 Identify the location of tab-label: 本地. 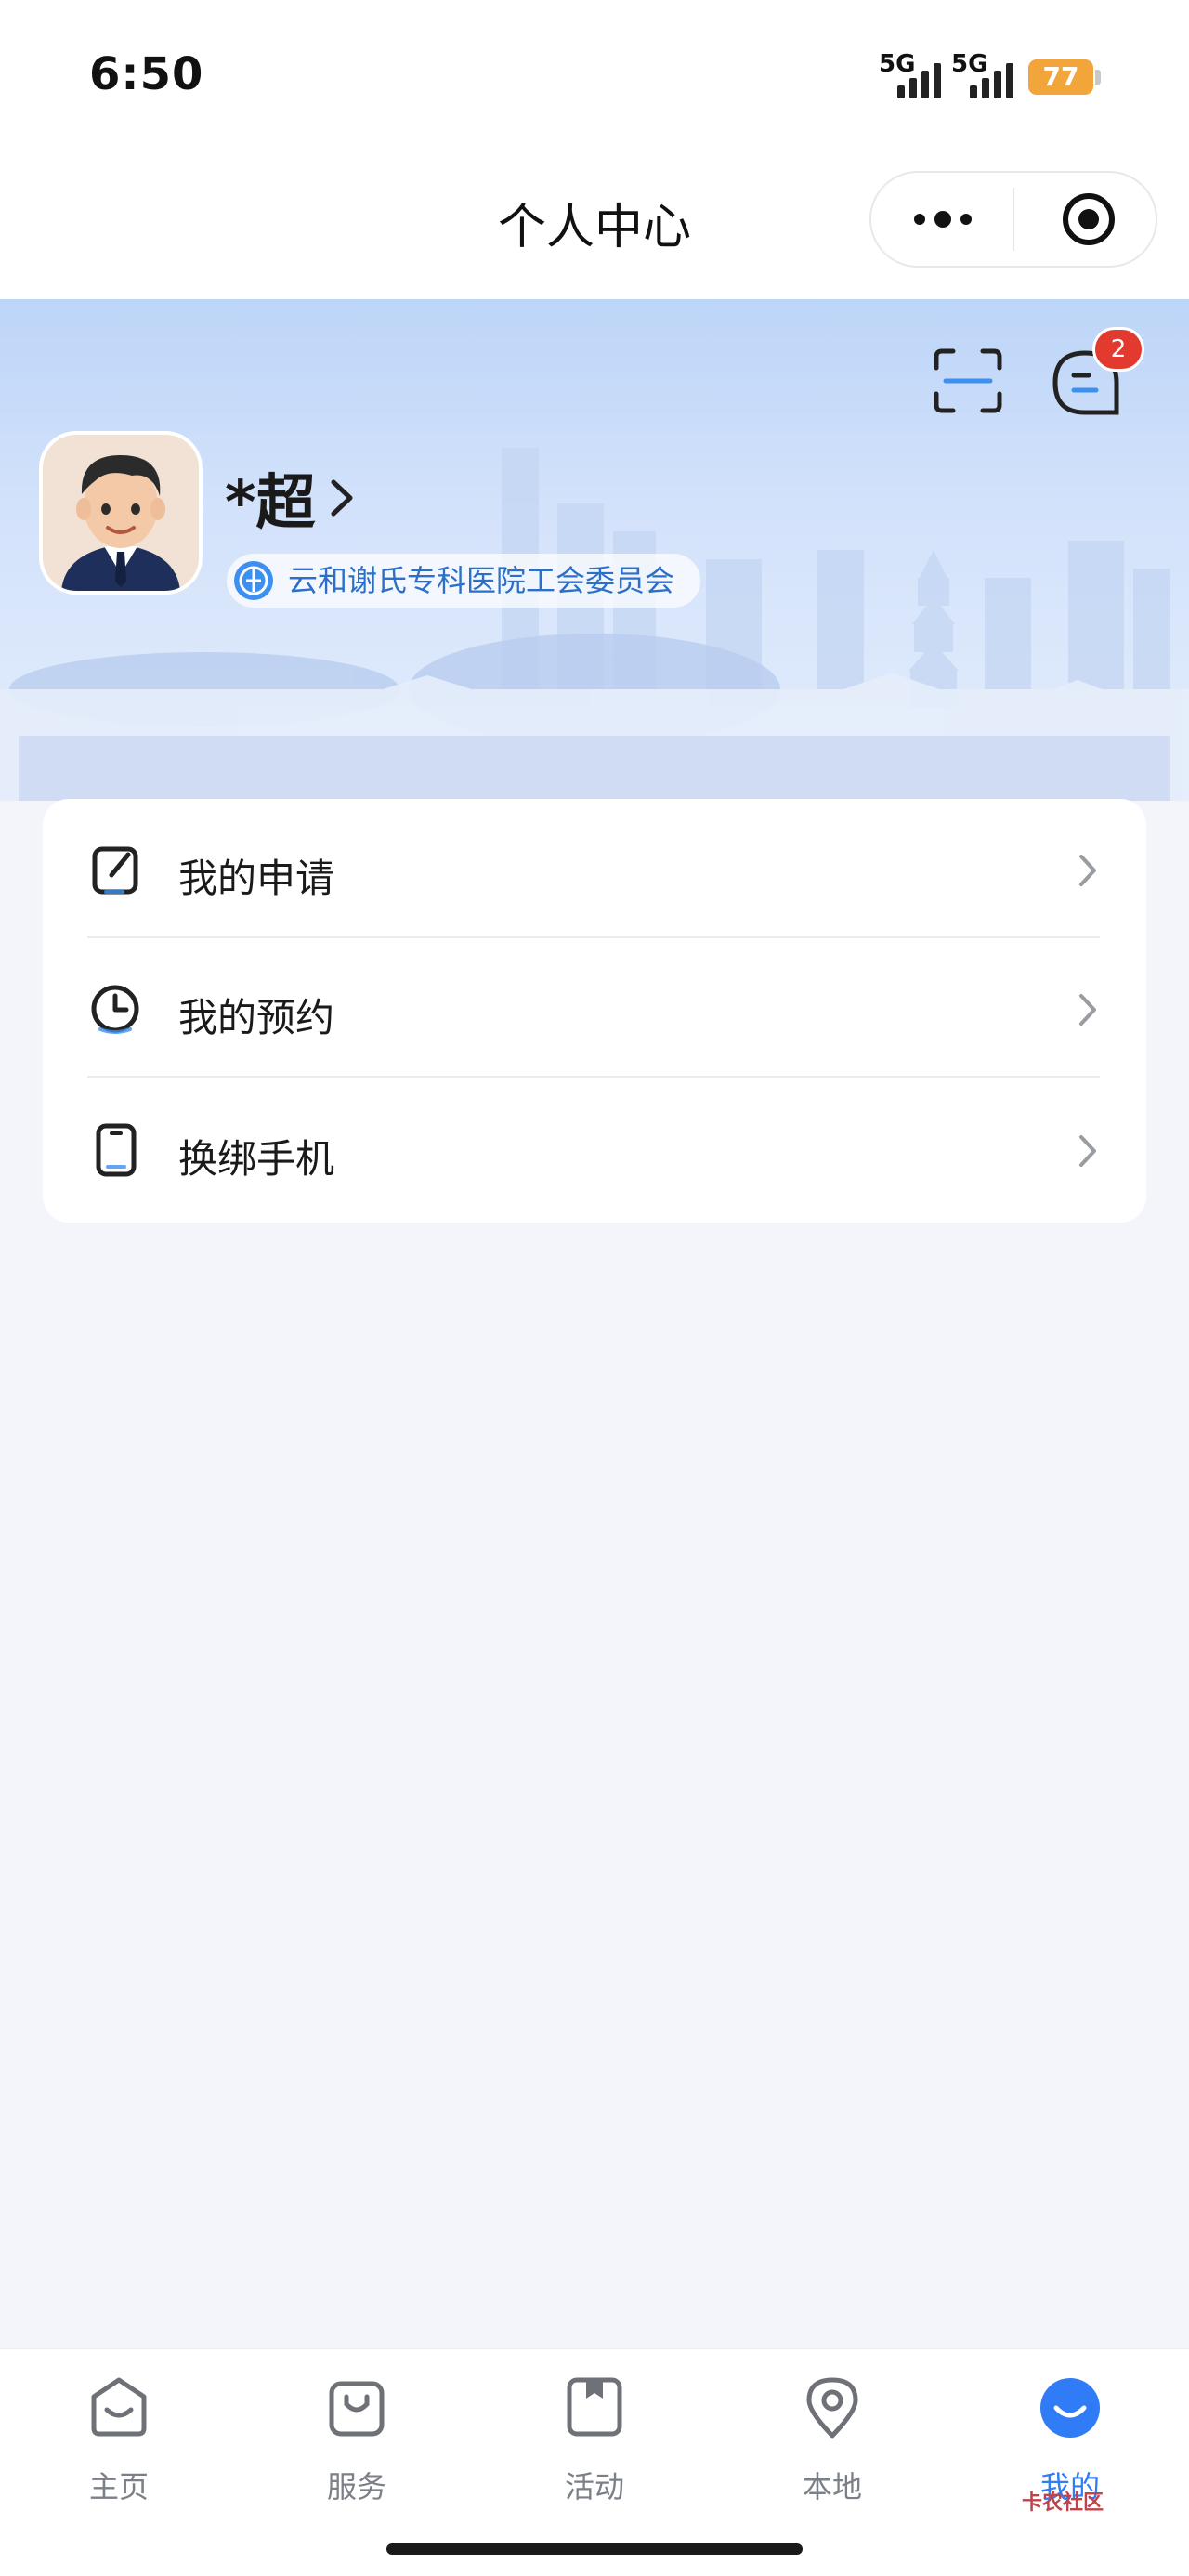
(832, 2486).